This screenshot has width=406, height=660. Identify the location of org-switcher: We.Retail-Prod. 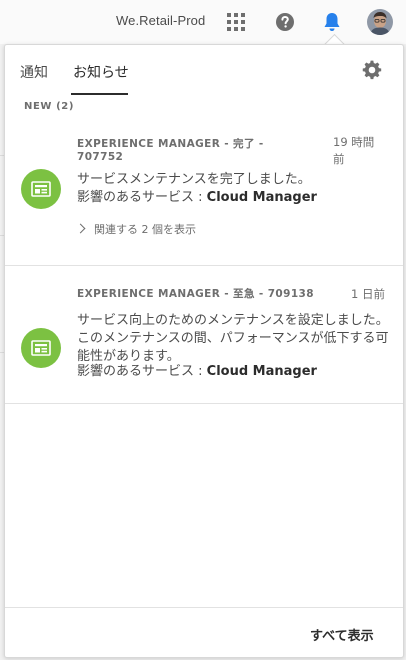
(160, 20).